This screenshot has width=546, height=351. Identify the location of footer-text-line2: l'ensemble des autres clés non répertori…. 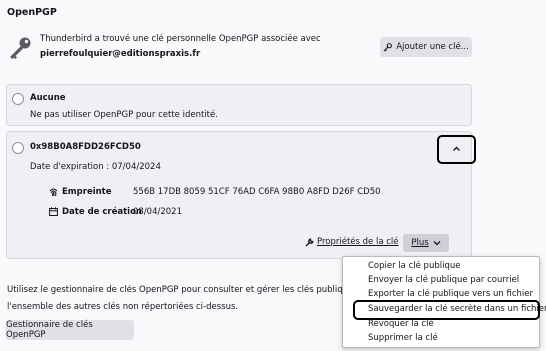
(123, 307).